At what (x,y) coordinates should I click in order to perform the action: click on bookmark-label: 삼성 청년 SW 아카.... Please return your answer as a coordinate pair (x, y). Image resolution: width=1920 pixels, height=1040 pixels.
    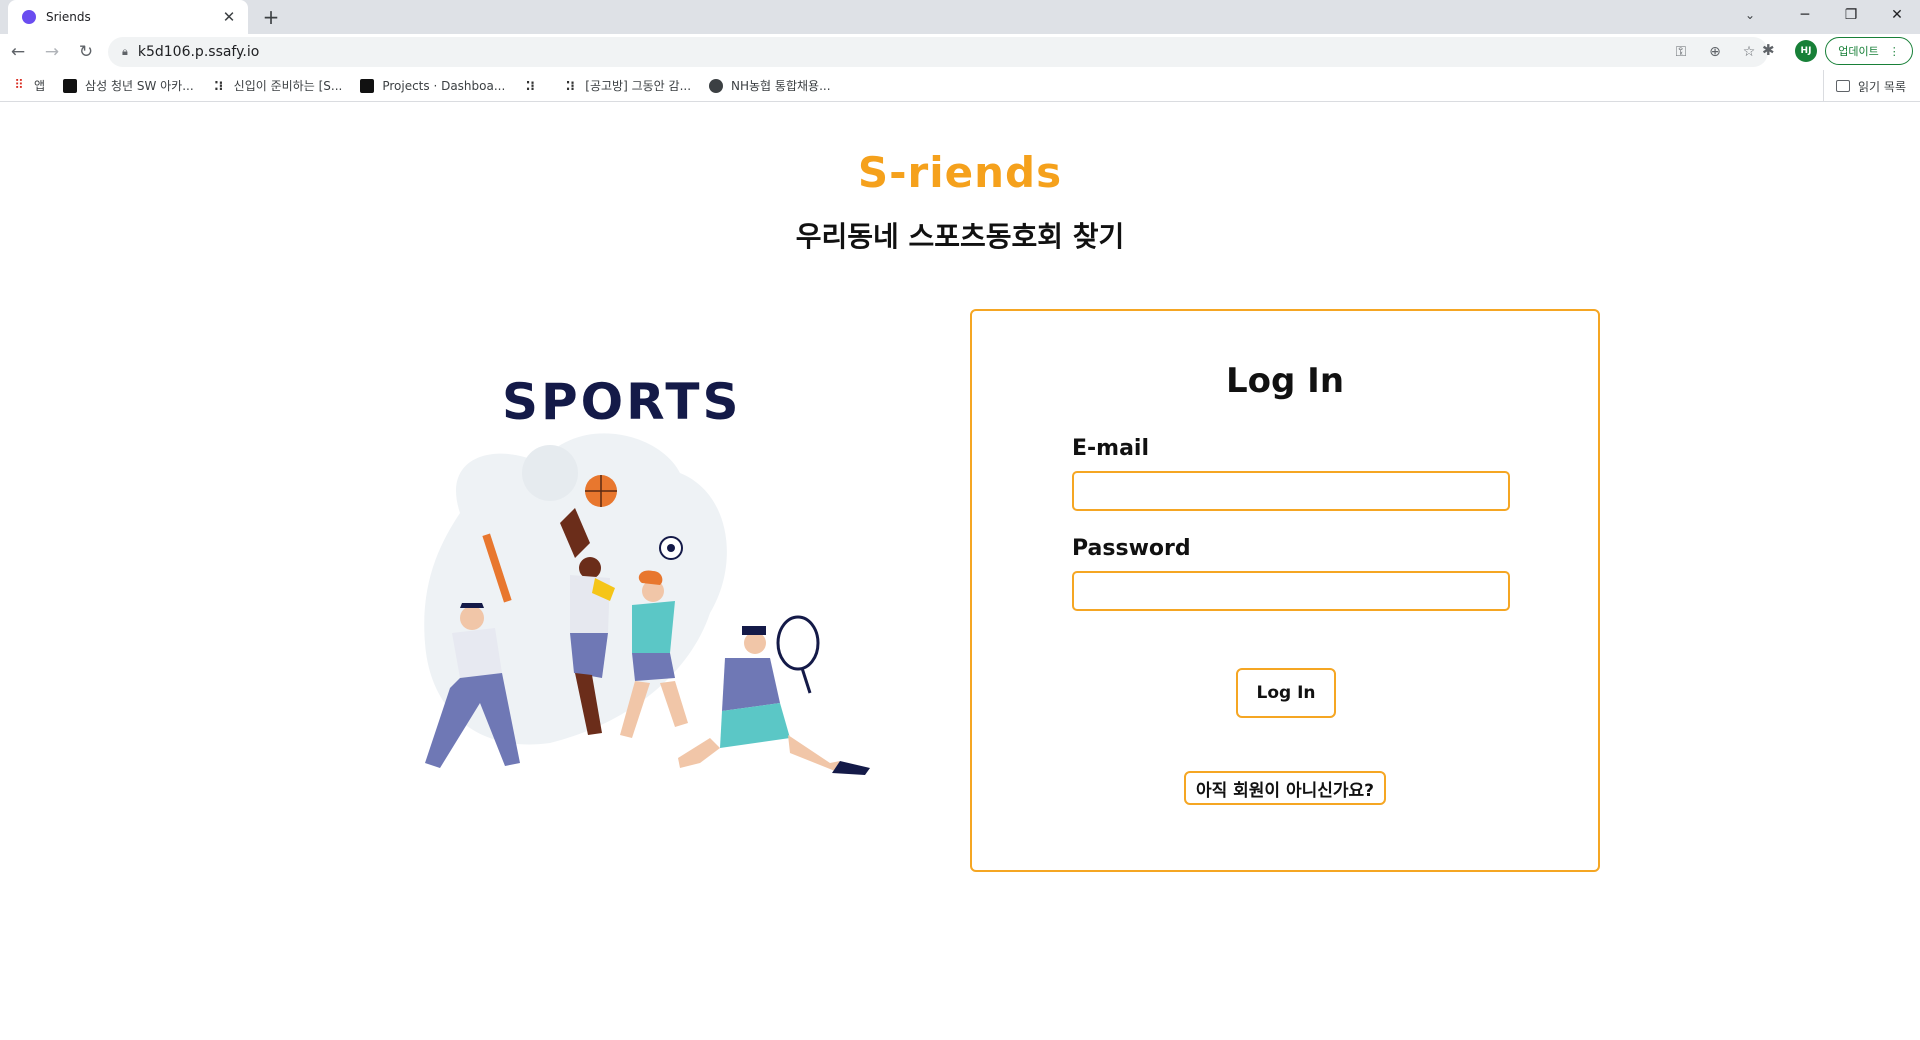
    Looking at the image, I should click on (139, 86).